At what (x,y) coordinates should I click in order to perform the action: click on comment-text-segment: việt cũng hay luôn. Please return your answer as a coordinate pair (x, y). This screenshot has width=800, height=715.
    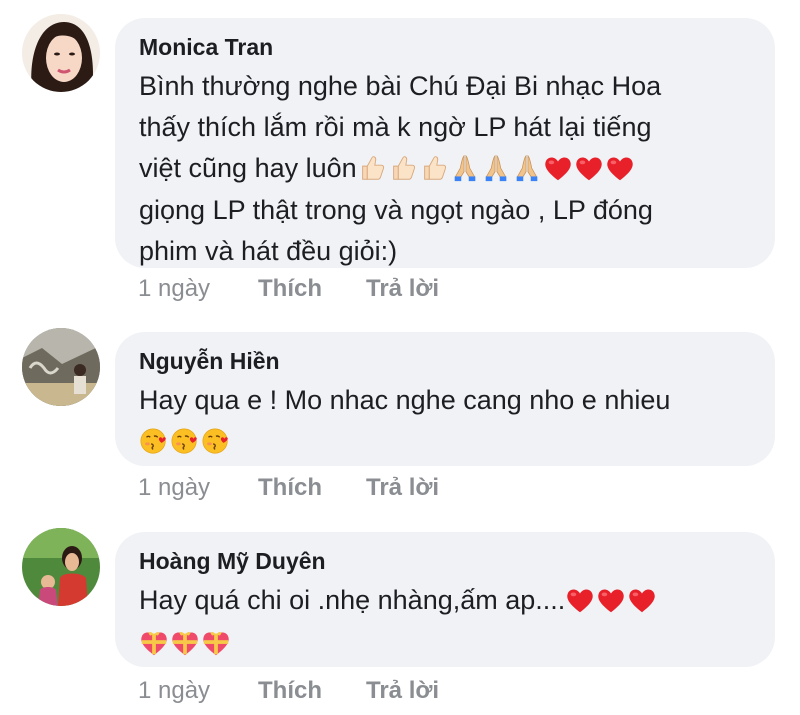
    Looking at the image, I should click on (248, 168).